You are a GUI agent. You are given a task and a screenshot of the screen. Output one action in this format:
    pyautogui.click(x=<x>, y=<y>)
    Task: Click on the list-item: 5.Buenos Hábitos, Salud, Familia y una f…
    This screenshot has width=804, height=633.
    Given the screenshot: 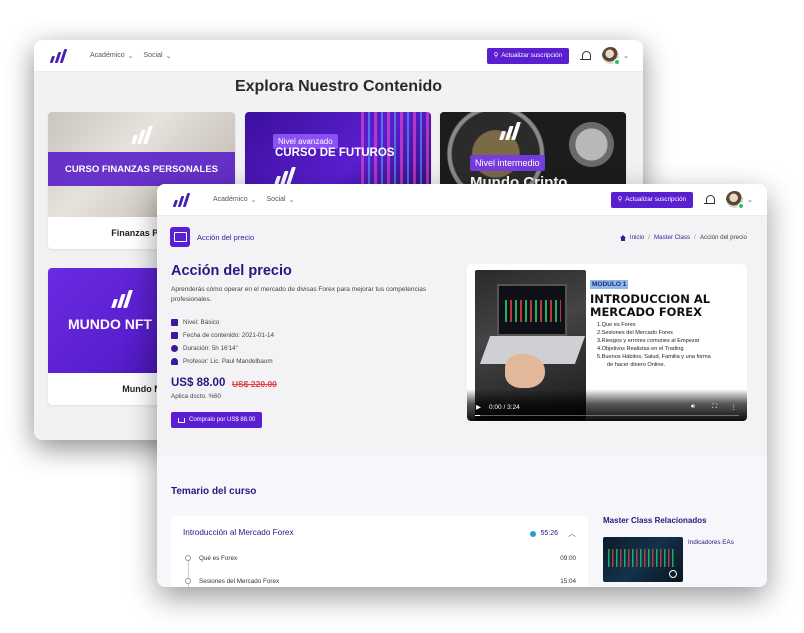 What is the action you would take?
    pyautogui.click(x=654, y=357)
    